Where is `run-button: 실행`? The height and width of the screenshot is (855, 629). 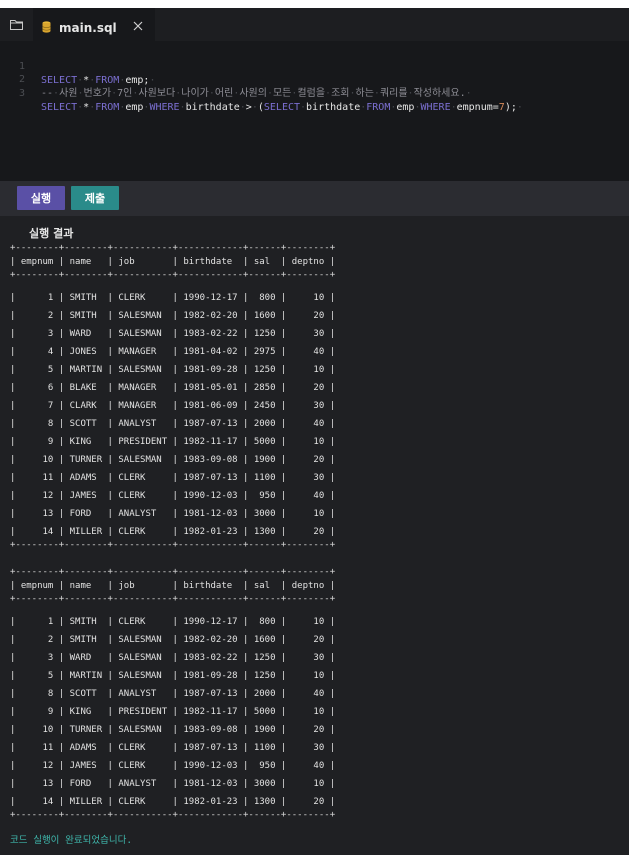 run-button: 실행 is located at coordinates (41, 198).